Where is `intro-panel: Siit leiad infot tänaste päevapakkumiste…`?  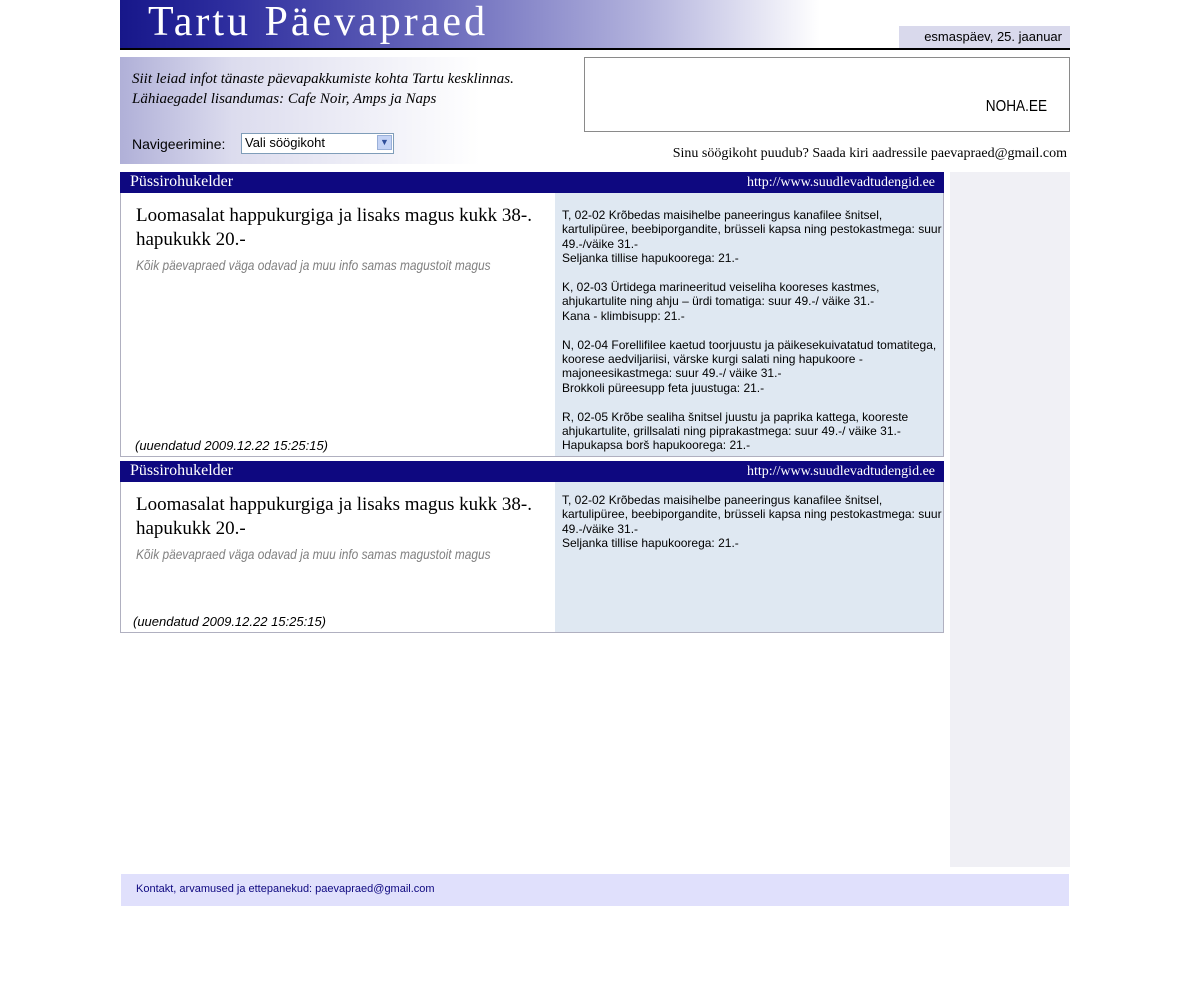
intro-panel: Siit leiad infot tänaste päevapakkumiste… is located at coordinates (345, 110).